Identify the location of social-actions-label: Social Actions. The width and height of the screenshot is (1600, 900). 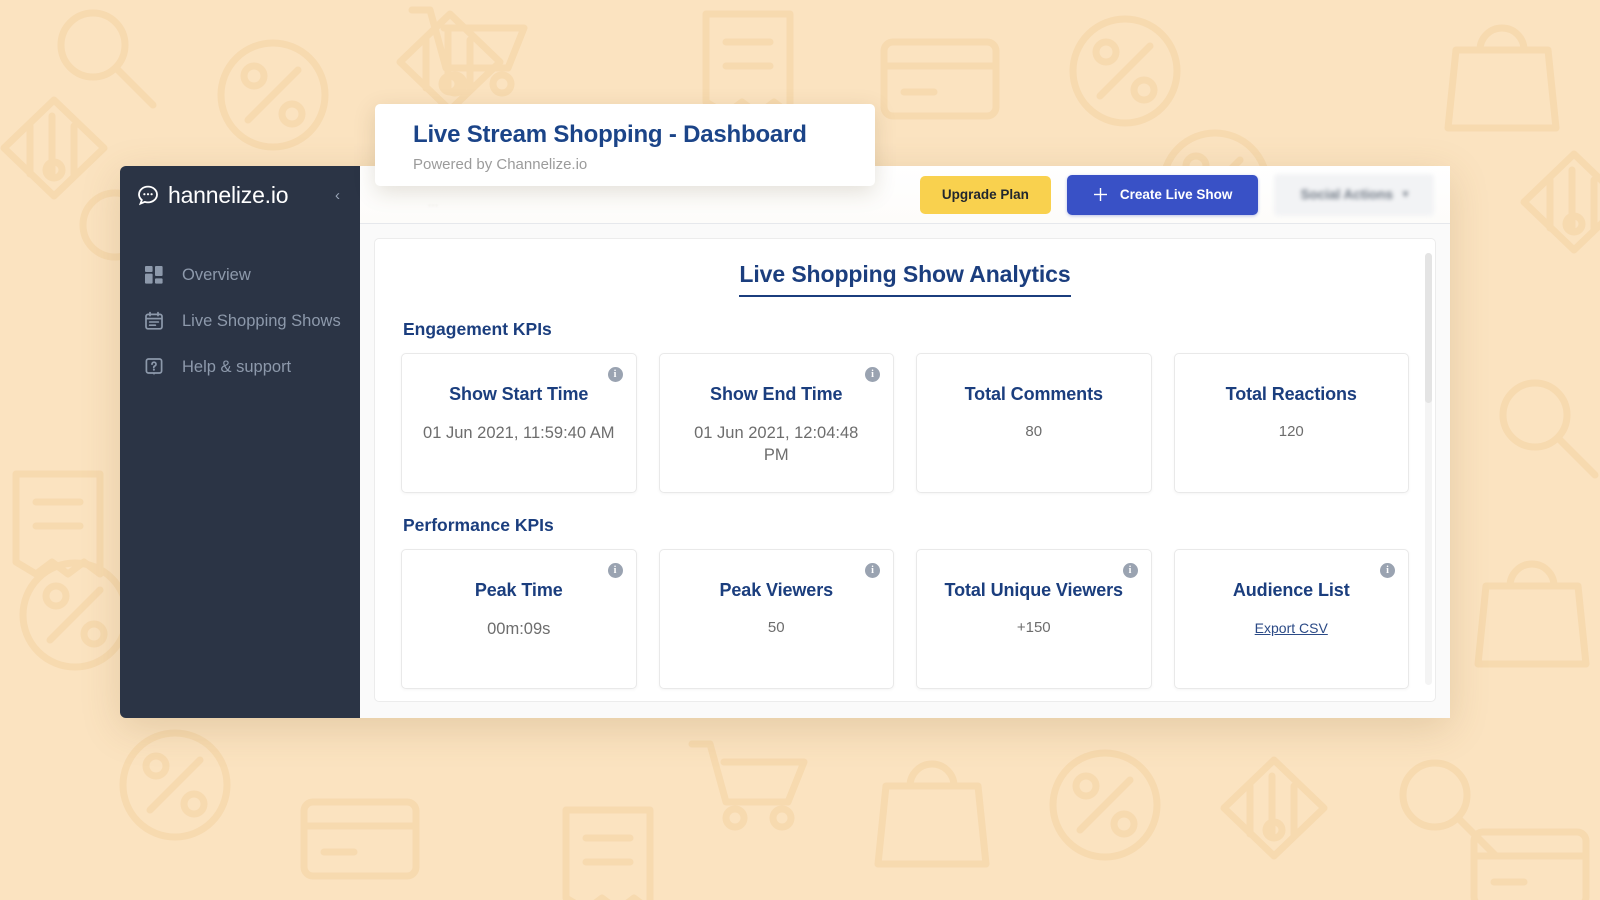
(1346, 194).